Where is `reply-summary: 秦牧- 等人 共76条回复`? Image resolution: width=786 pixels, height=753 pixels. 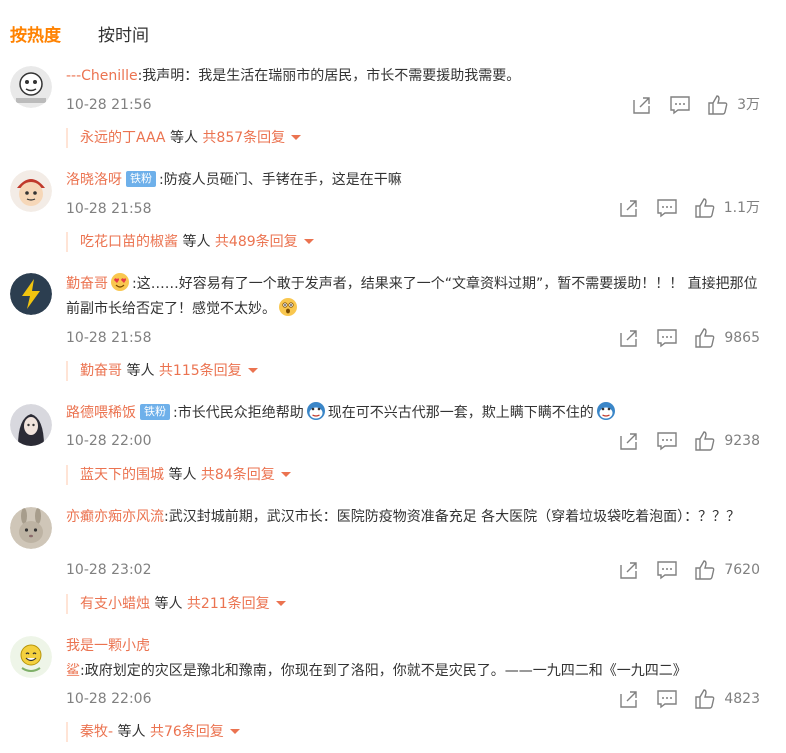
reply-summary: 秦牧- 等人 共76条回复 is located at coordinates (153, 732).